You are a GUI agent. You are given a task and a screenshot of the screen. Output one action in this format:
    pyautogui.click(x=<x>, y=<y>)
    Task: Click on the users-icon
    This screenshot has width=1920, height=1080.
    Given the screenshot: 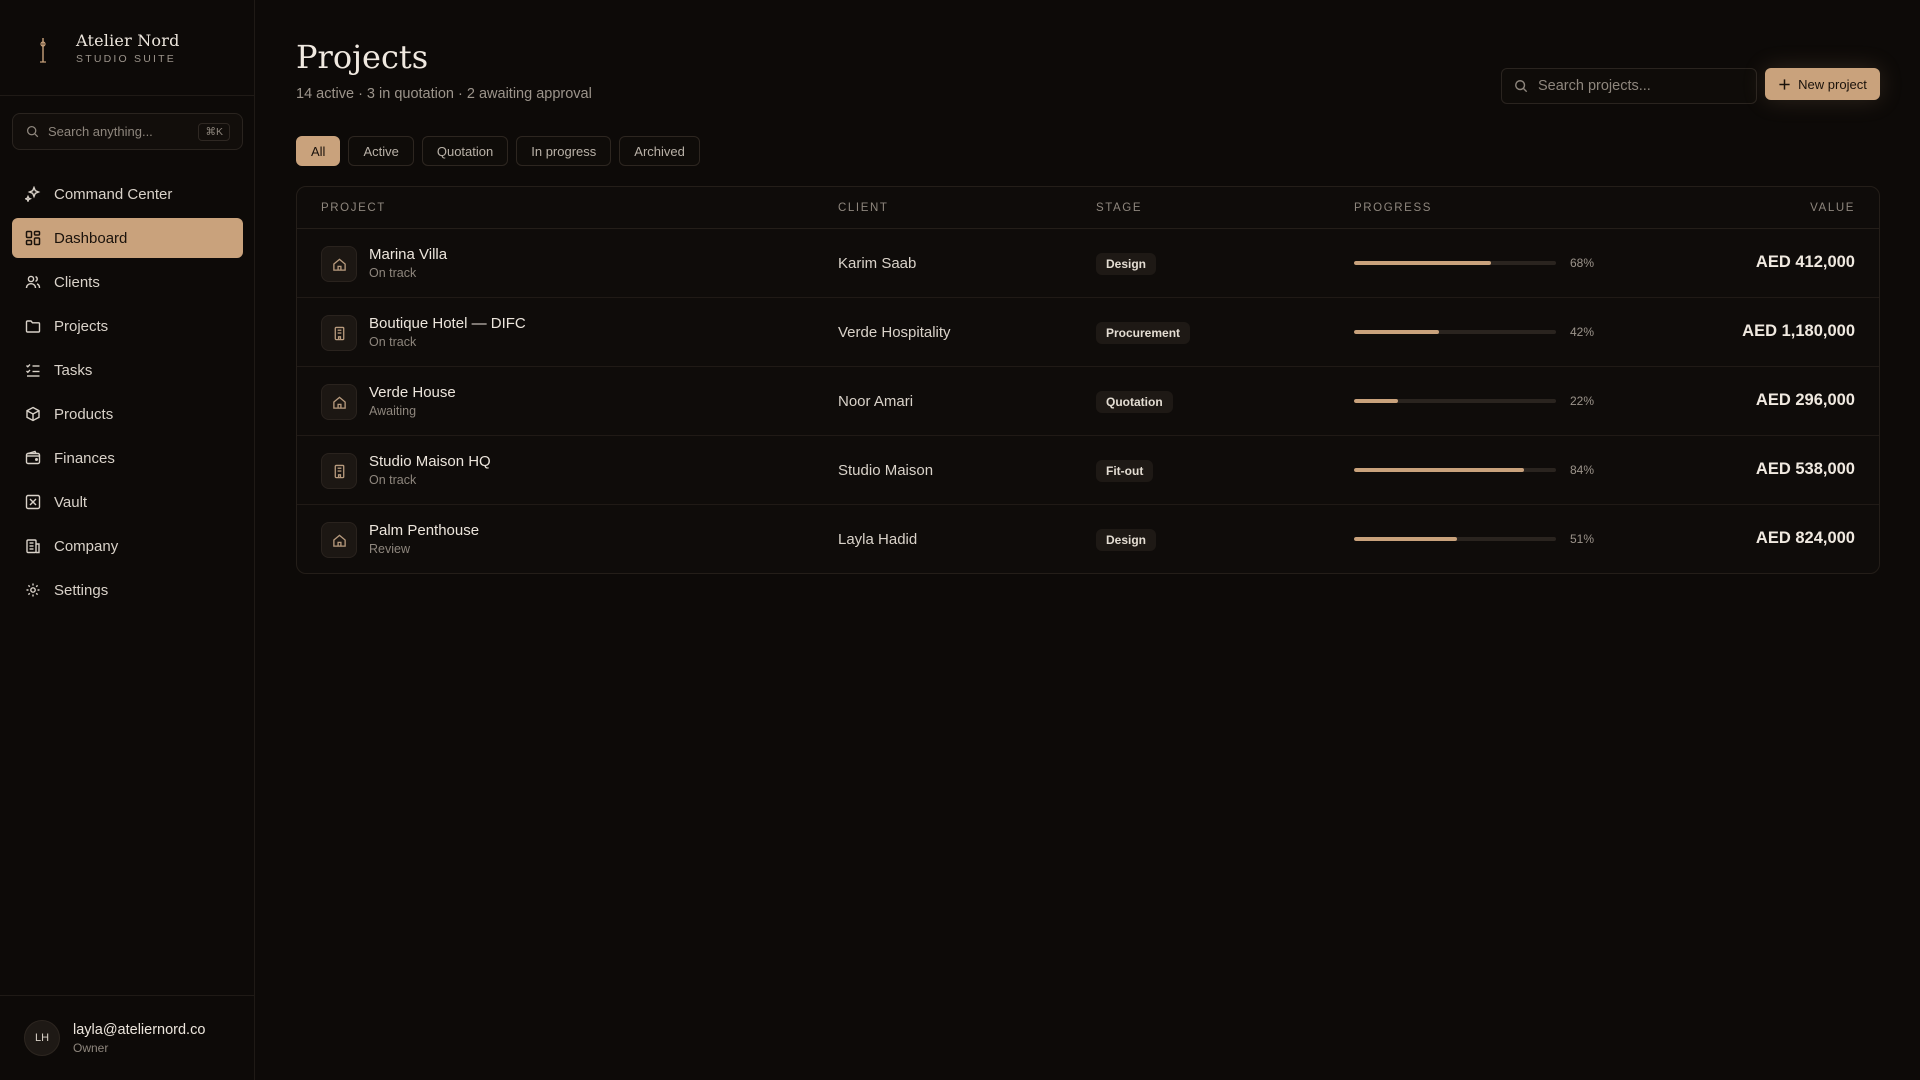 What is the action you would take?
    pyautogui.click(x=33, y=282)
    